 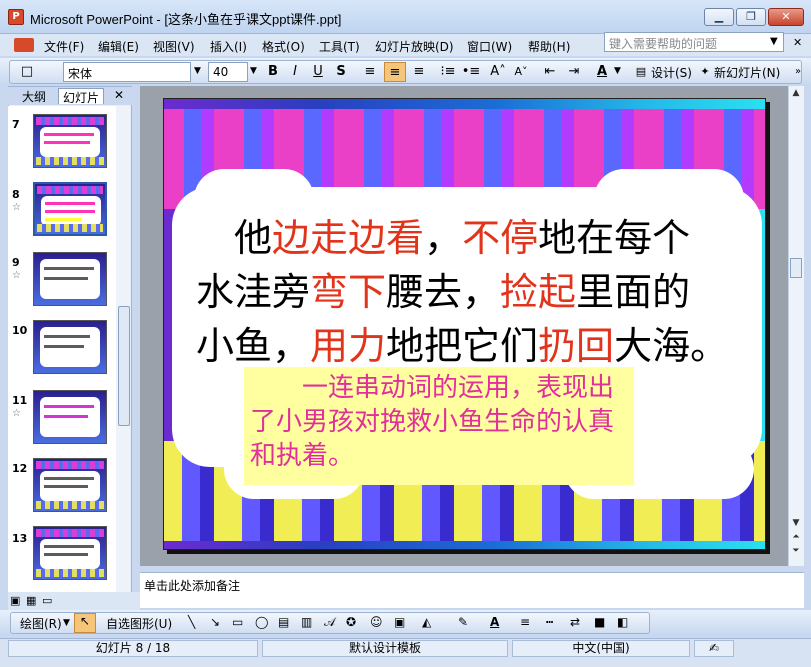 I want to click on align-center-icon: ≡, so click(x=395, y=72).